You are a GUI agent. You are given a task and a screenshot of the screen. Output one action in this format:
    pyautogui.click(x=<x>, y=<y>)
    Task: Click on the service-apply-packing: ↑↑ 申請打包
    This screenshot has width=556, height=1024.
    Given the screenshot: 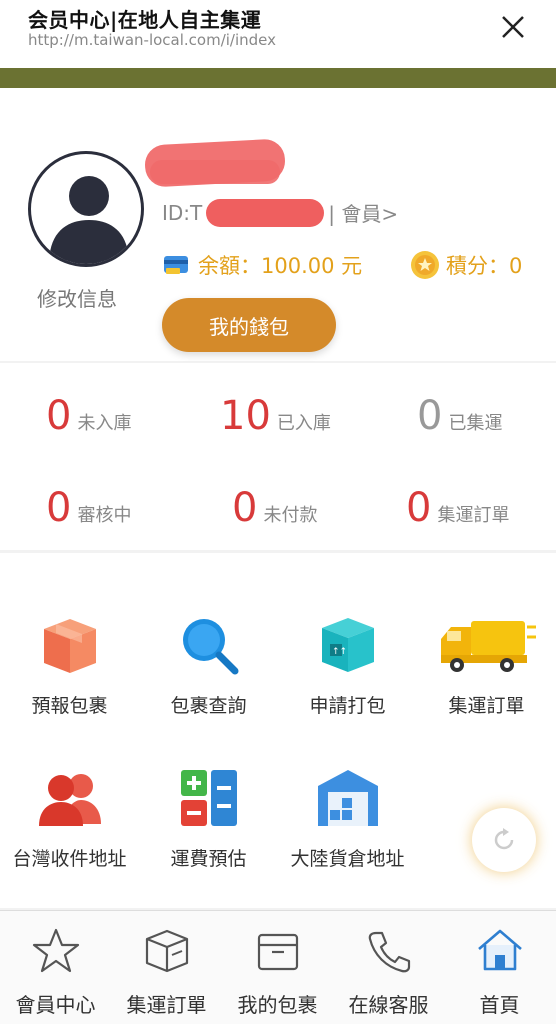 What is the action you would take?
    pyautogui.click(x=347, y=670)
    